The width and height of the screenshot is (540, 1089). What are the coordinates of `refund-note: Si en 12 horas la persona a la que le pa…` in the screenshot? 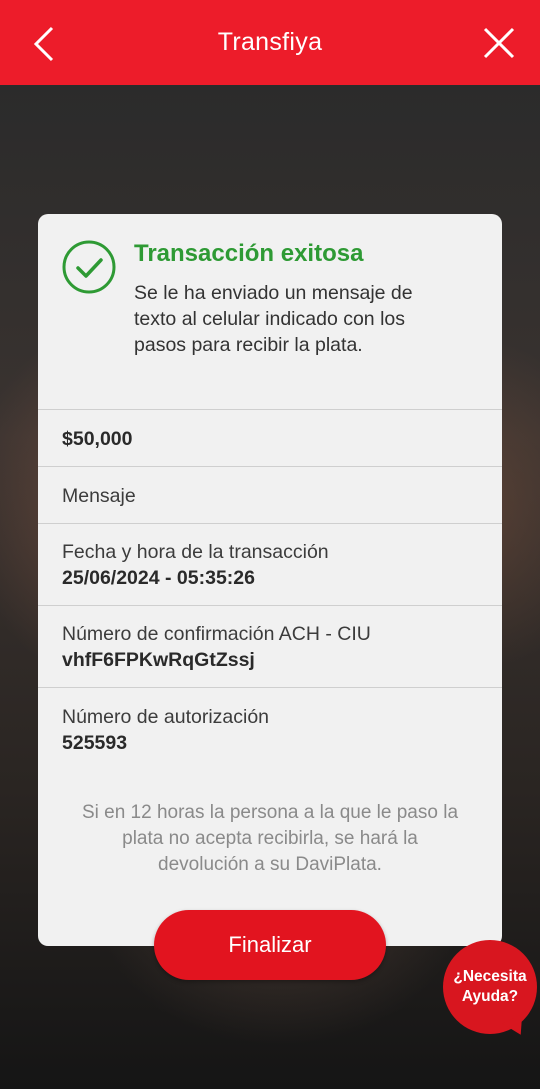 It's located at (270, 838).